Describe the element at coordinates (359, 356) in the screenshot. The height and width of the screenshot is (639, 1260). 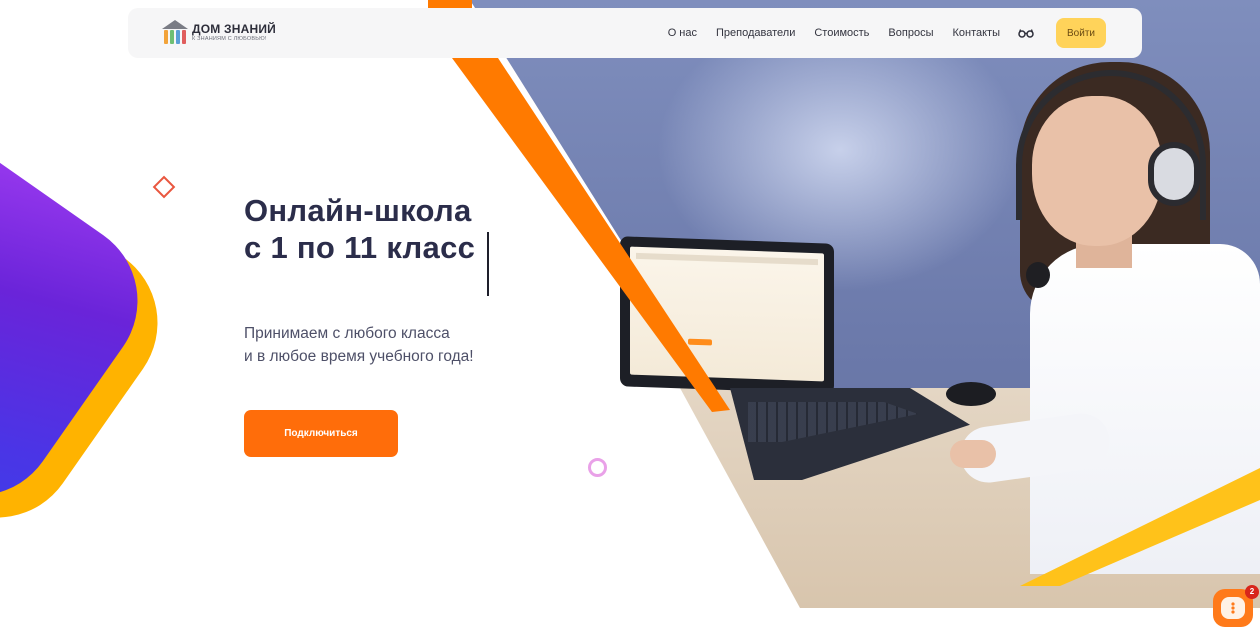
I see `hero-subtitle-line-2: и в любое время учебного года!` at that location.